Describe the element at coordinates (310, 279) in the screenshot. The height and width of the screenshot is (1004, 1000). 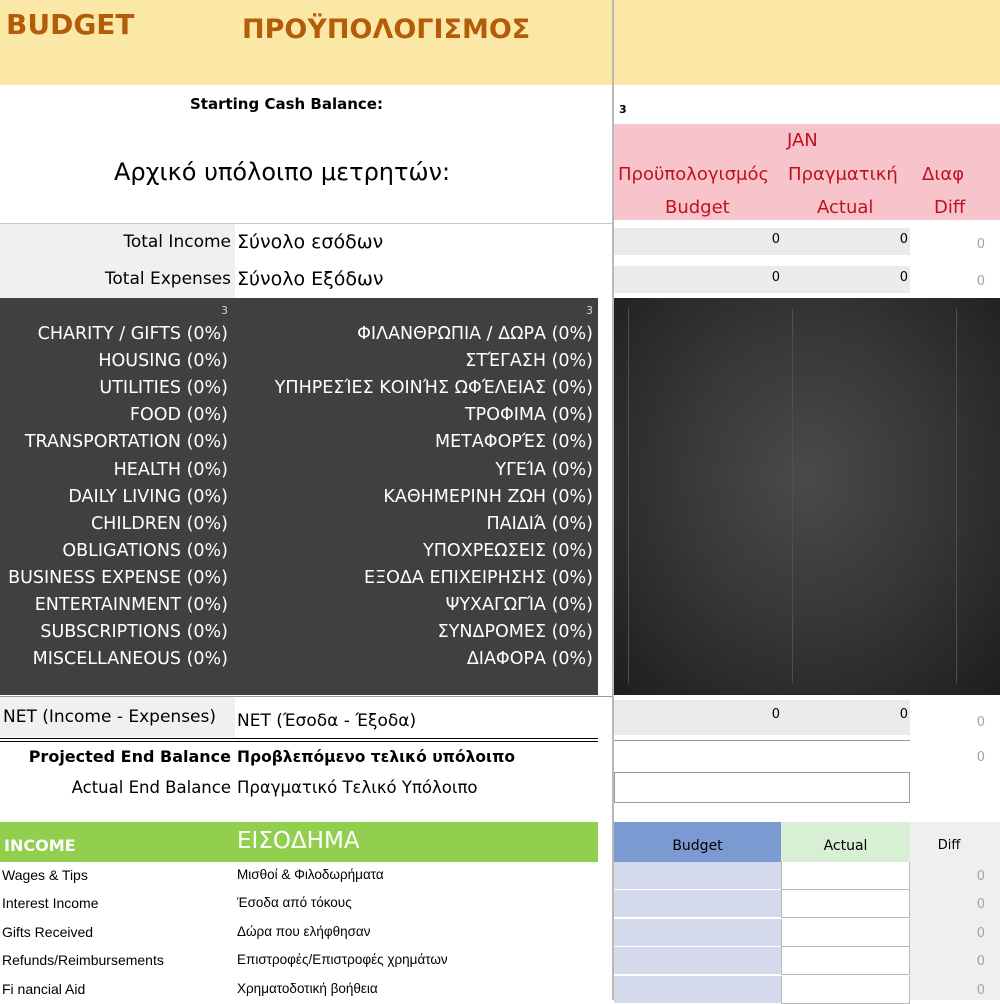
I see `total-expenses-label-gr: Σύνολο Εξόδων` at that location.